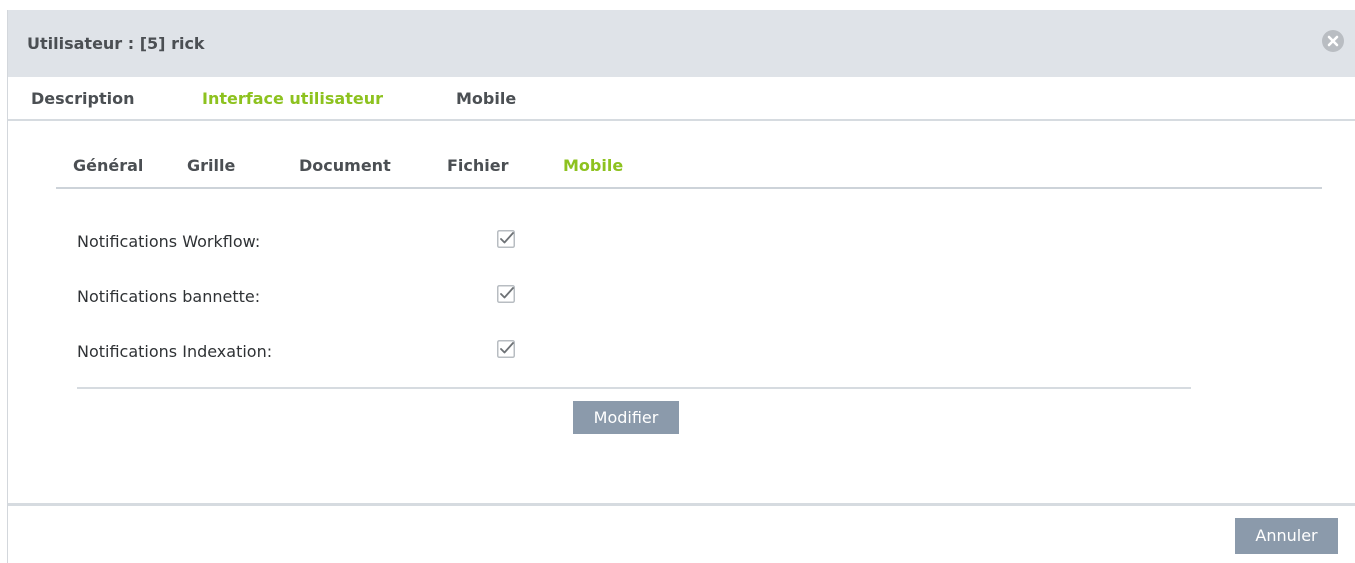  What do you see at coordinates (116, 43) in the screenshot?
I see `dialog-title: Utilisateur : [5] rick` at bounding box center [116, 43].